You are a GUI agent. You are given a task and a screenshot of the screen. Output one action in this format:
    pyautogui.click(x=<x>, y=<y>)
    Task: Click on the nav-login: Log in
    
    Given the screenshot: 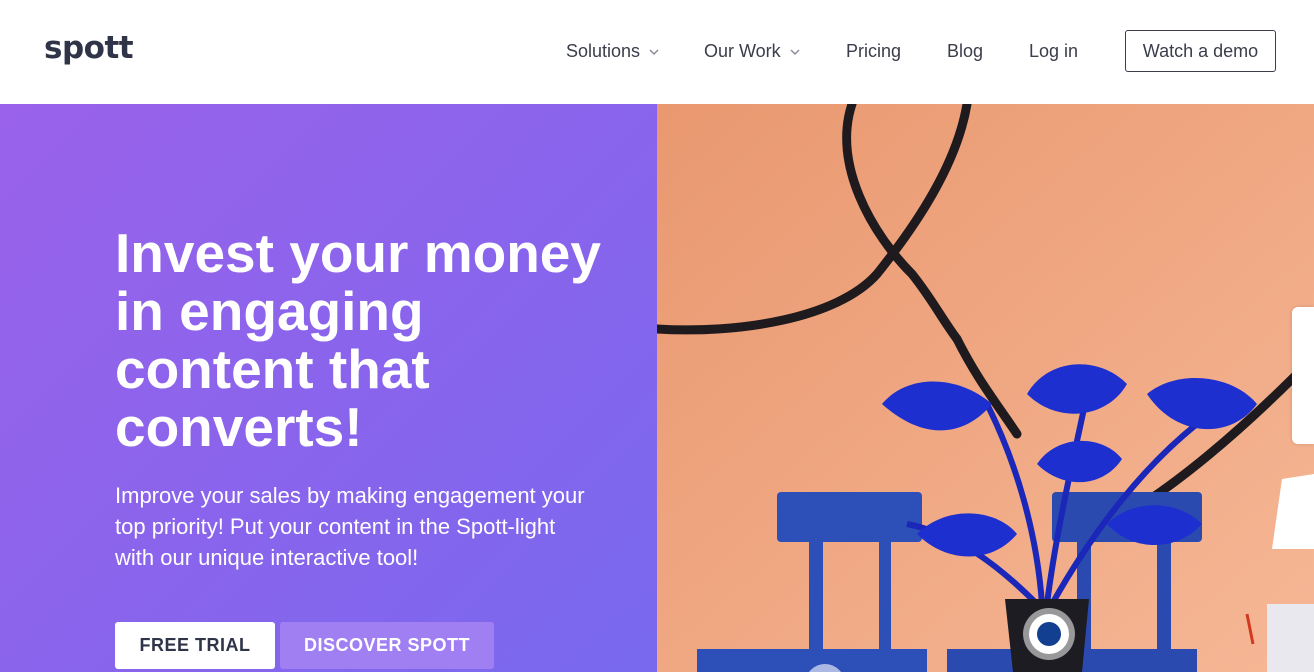 What is the action you would take?
    pyautogui.click(x=1053, y=51)
    